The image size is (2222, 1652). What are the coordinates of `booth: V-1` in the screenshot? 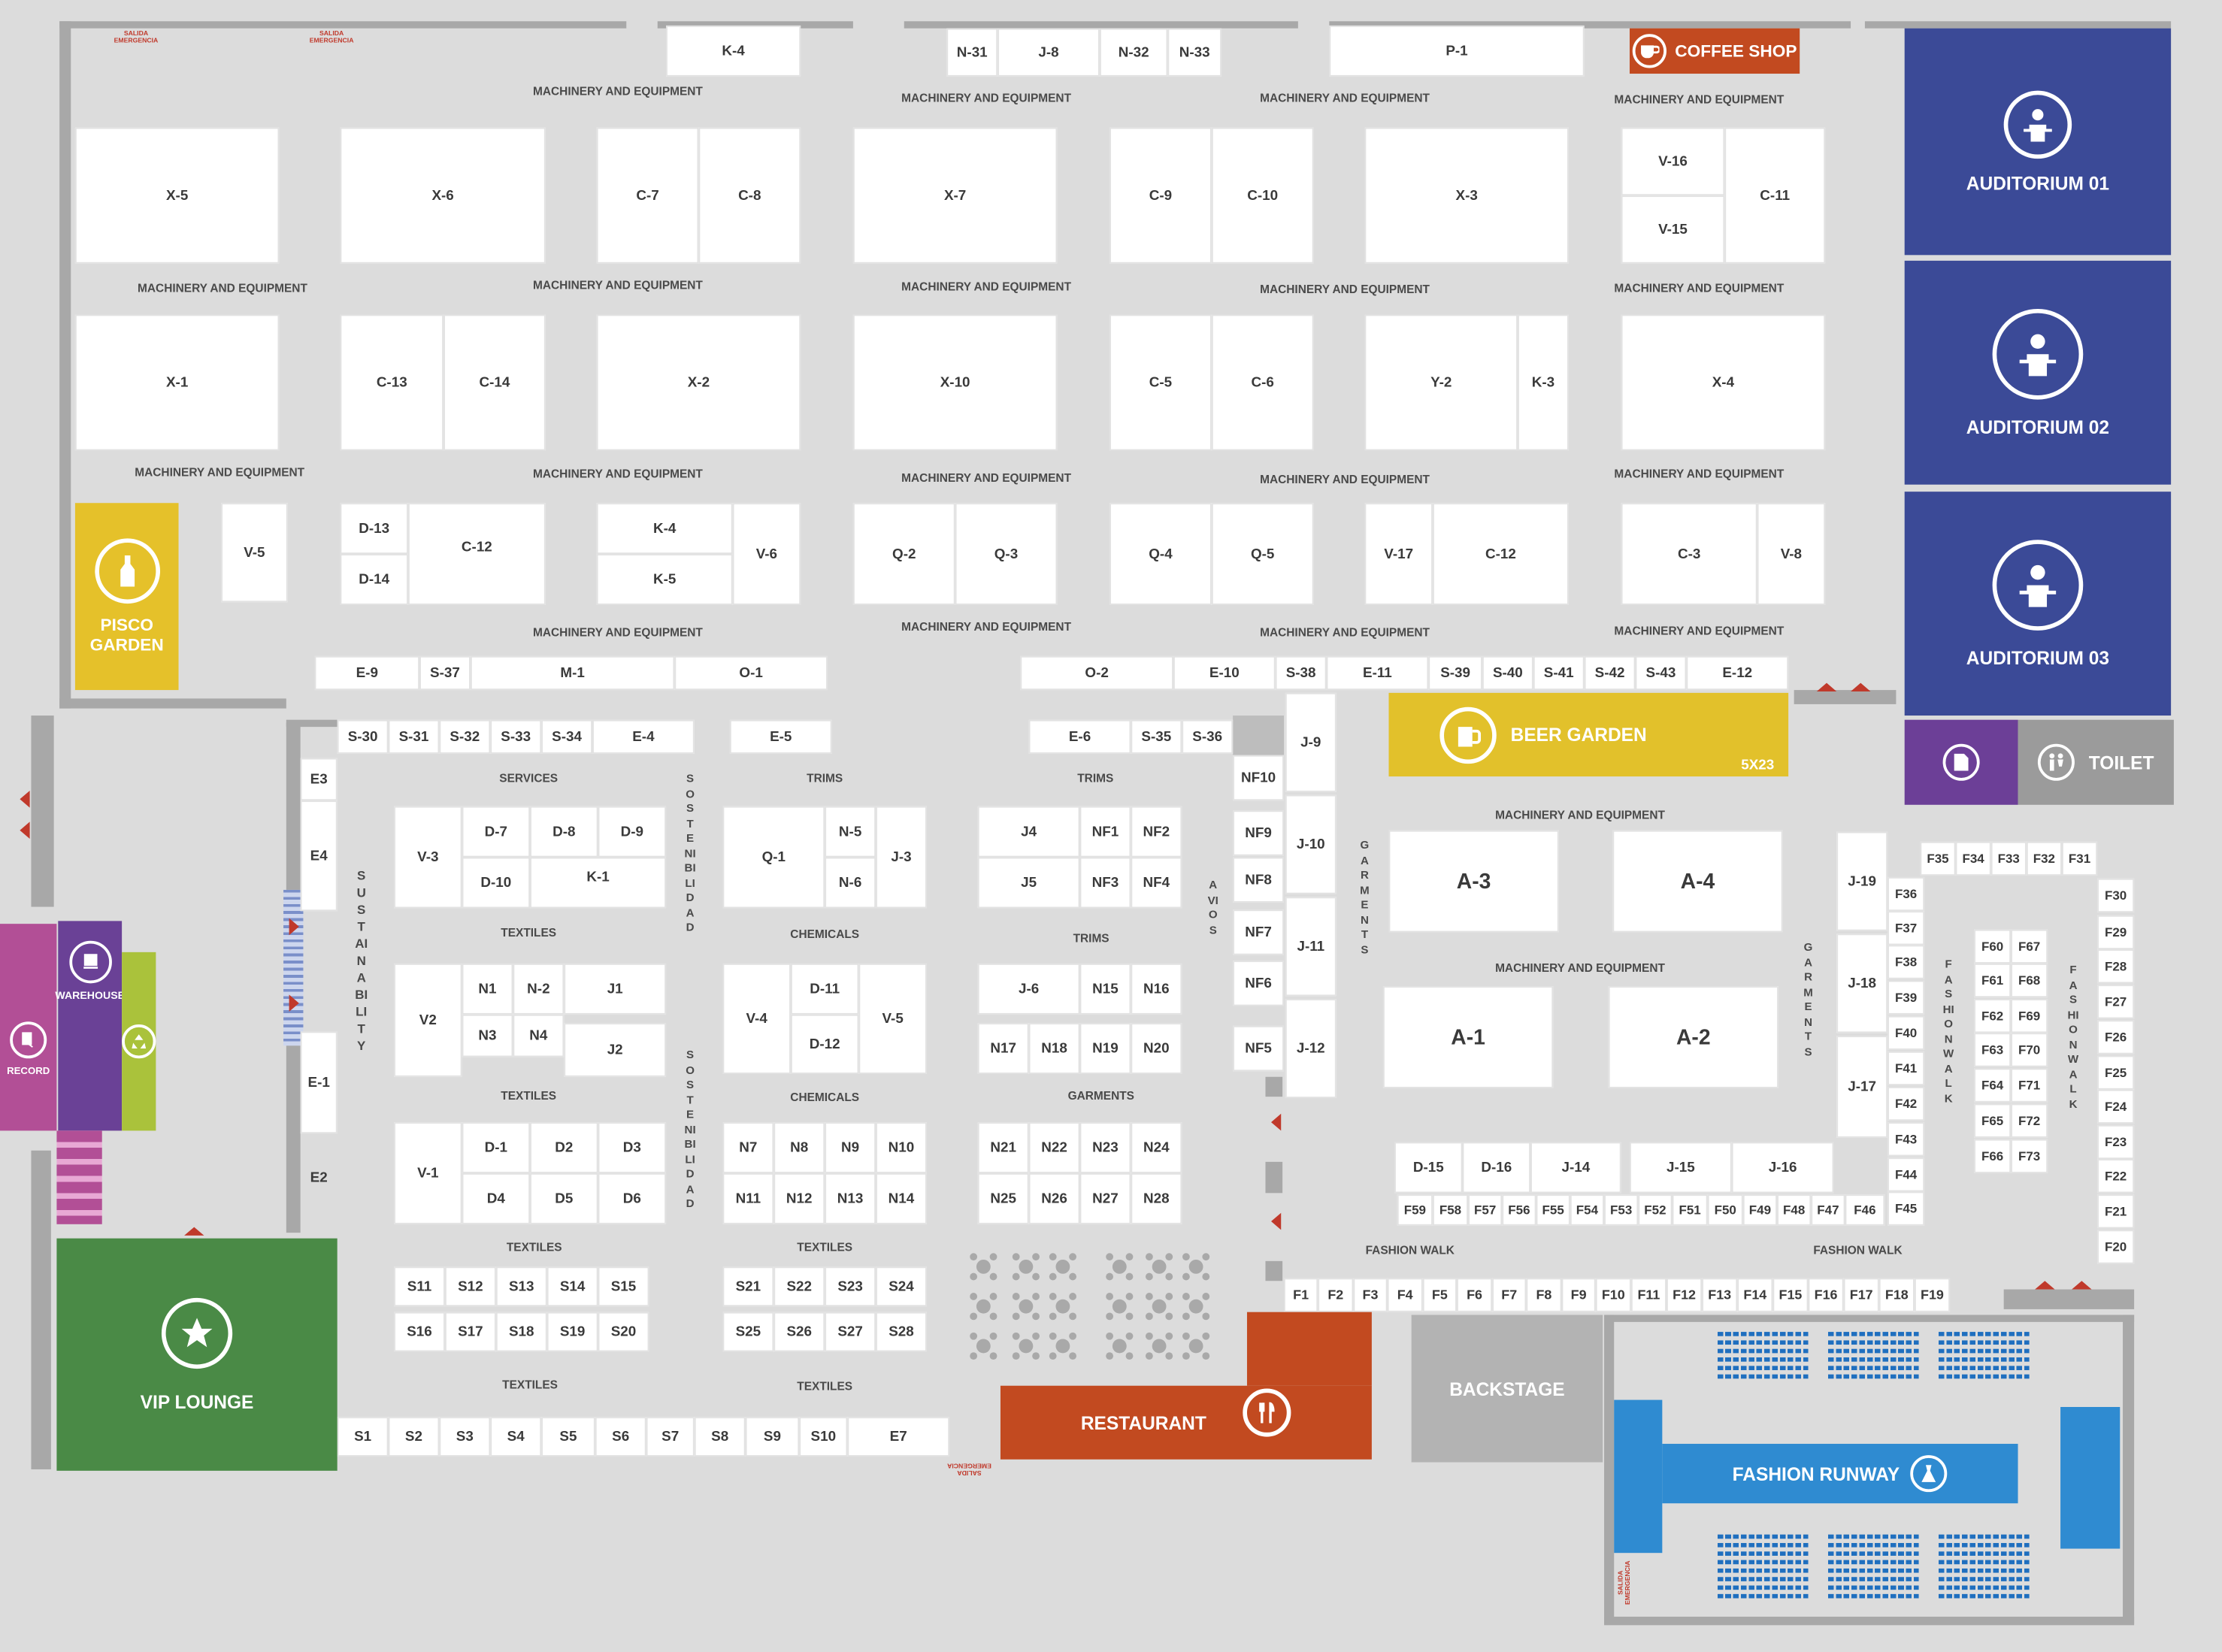 It's located at (428, 1173).